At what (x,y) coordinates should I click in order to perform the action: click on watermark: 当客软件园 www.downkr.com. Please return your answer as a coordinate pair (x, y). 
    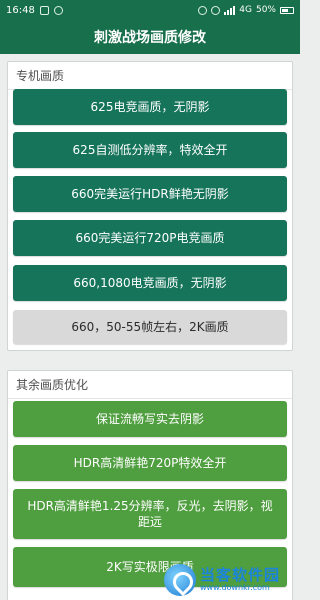
    Looking at the image, I should click on (231, 580).